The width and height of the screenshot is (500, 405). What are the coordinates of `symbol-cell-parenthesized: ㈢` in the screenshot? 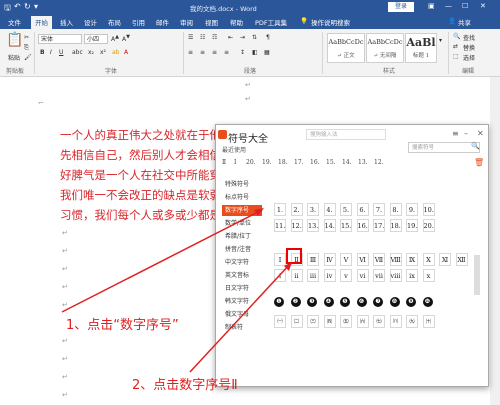 It's located at (313, 321).